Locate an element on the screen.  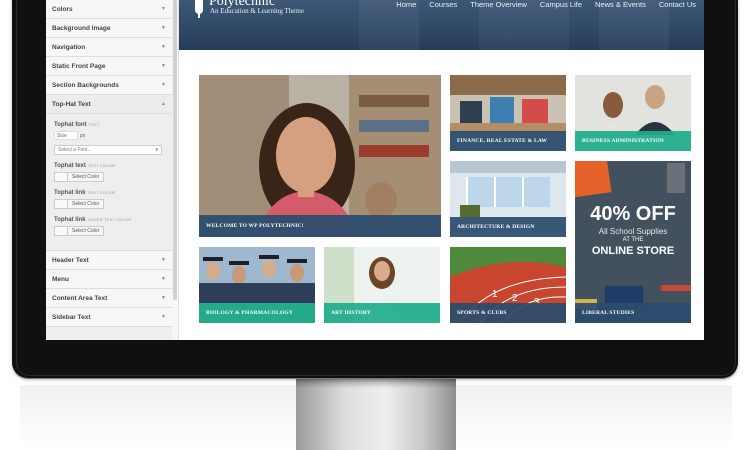
option-title: Tophat text is located at coordinates (70, 166).